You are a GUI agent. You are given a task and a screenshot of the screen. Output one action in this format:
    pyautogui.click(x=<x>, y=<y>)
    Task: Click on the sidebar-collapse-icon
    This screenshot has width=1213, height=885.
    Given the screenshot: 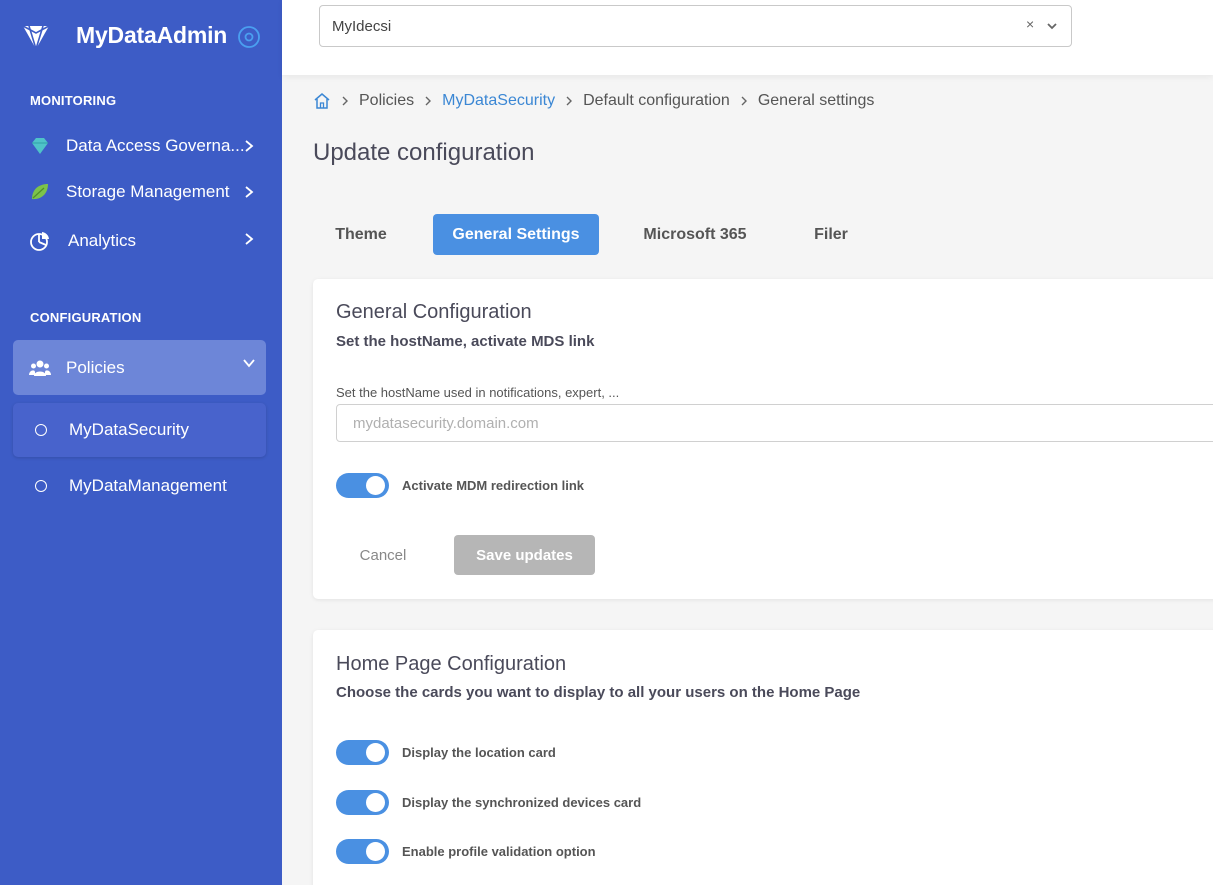 What is the action you would take?
    pyautogui.click(x=249, y=37)
    